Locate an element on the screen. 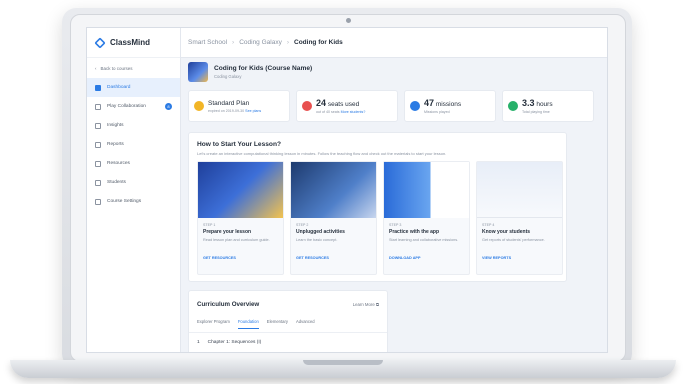  sidebar-item-label: Students is located at coordinates (116, 182).